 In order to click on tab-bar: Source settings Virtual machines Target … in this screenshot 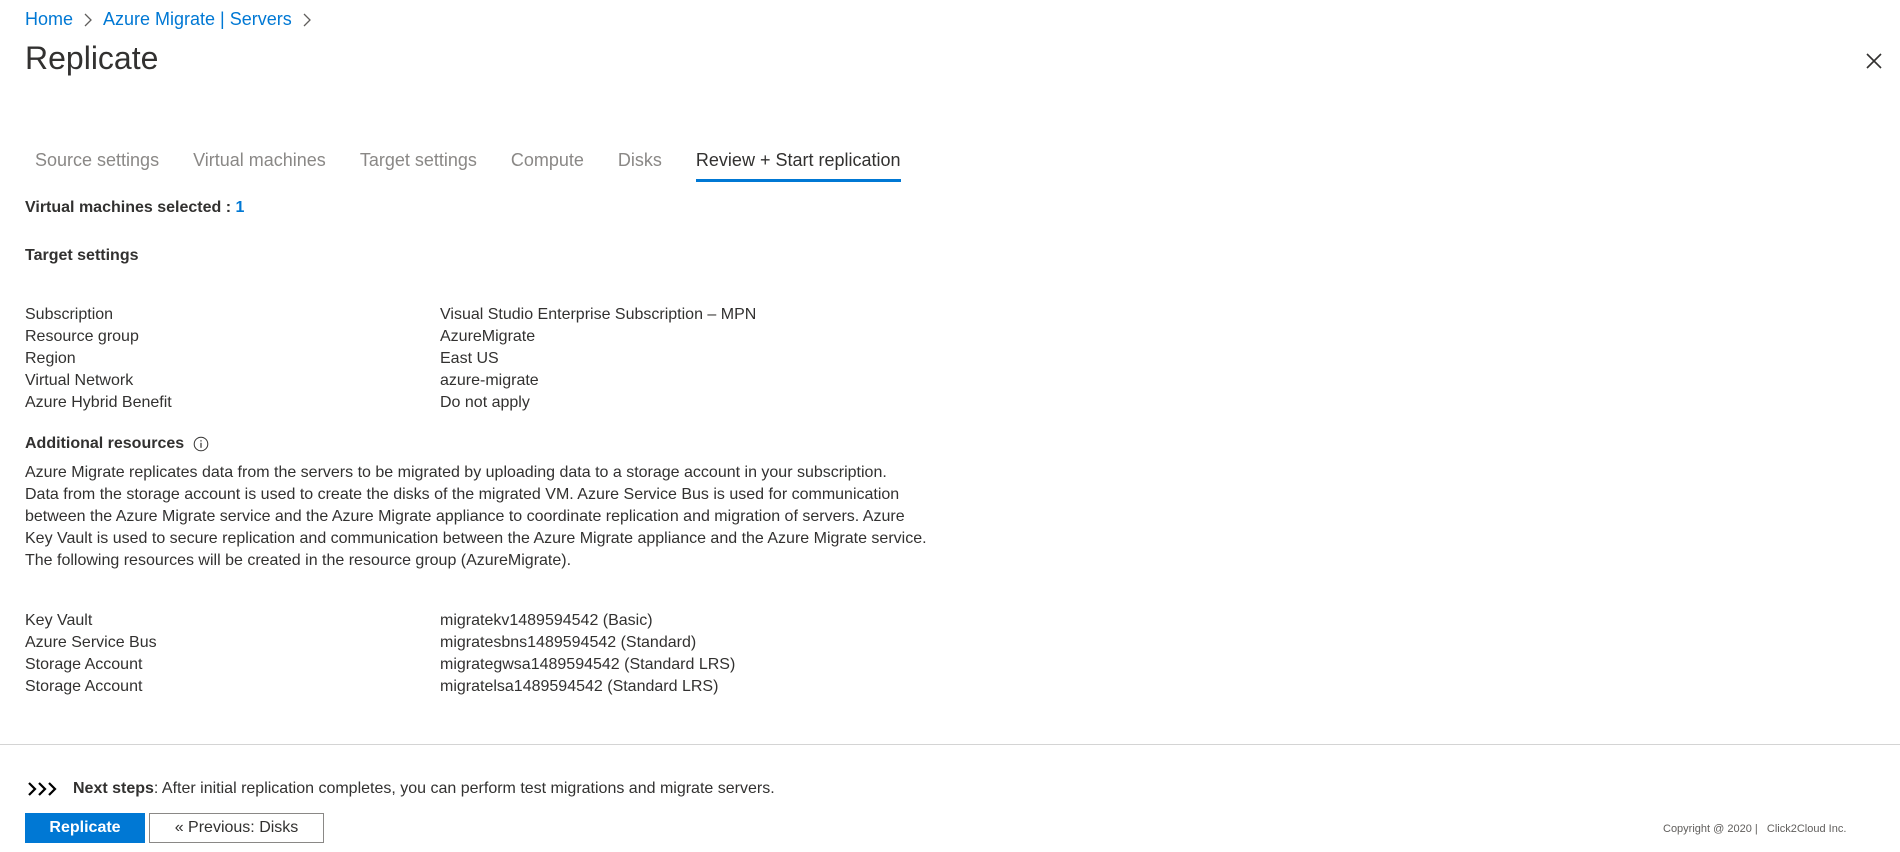, I will do `click(485, 164)`.